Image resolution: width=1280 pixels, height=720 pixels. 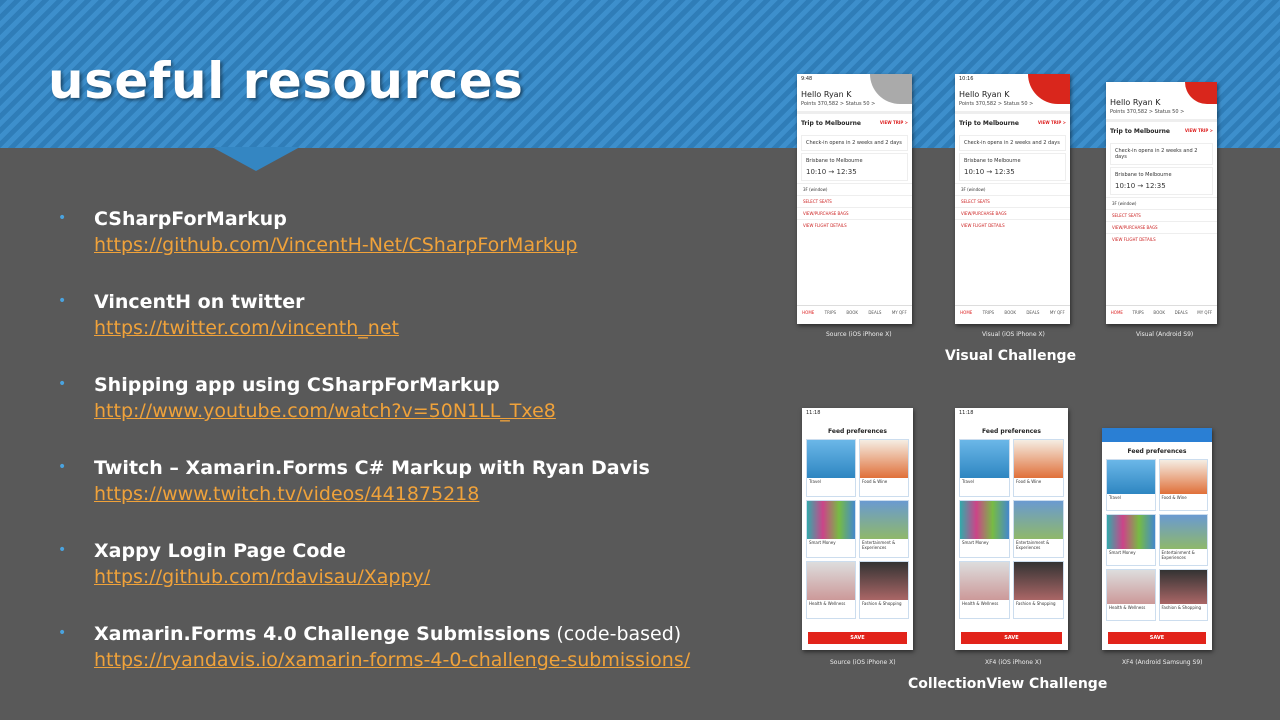 What do you see at coordinates (1162, 662) in the screenshot?
I see `caption: XF4 (Android Samsung S9)` at bounding box center [1162, 662].